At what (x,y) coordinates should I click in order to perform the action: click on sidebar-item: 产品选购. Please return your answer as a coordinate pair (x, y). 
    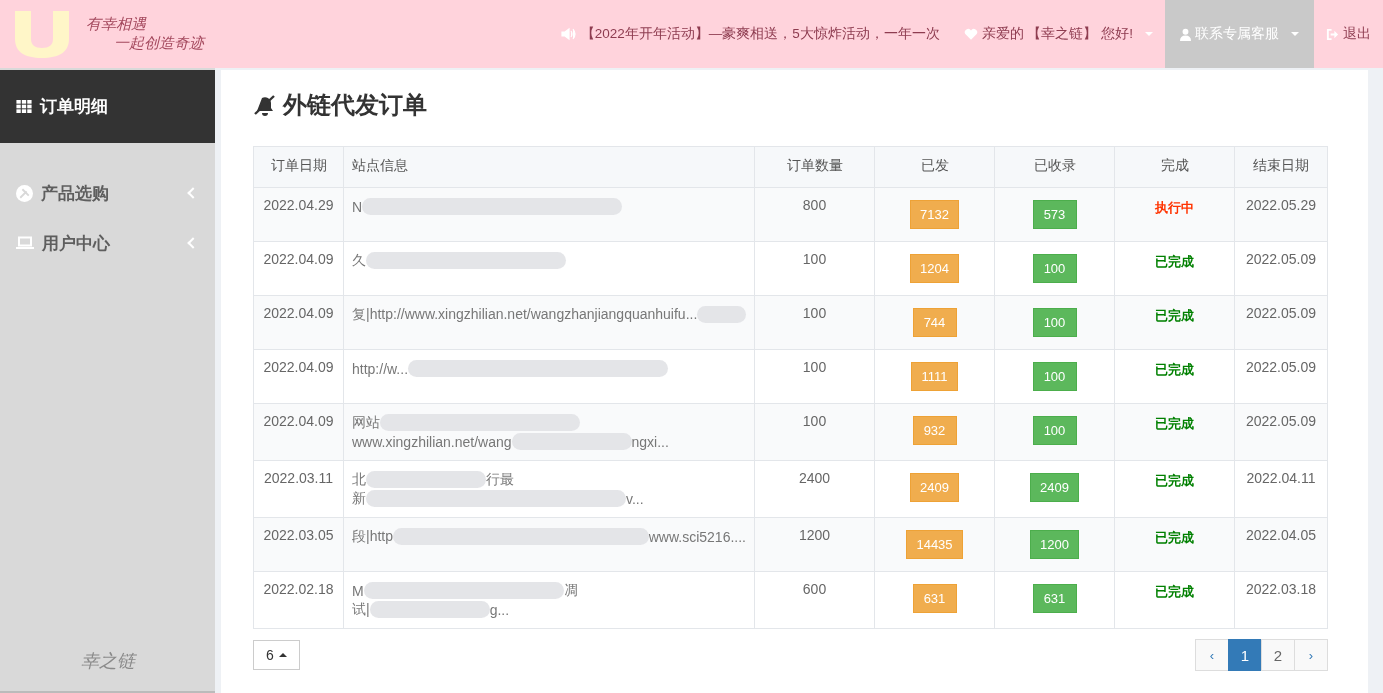
    Looking at the image, I should click on (107, 193).